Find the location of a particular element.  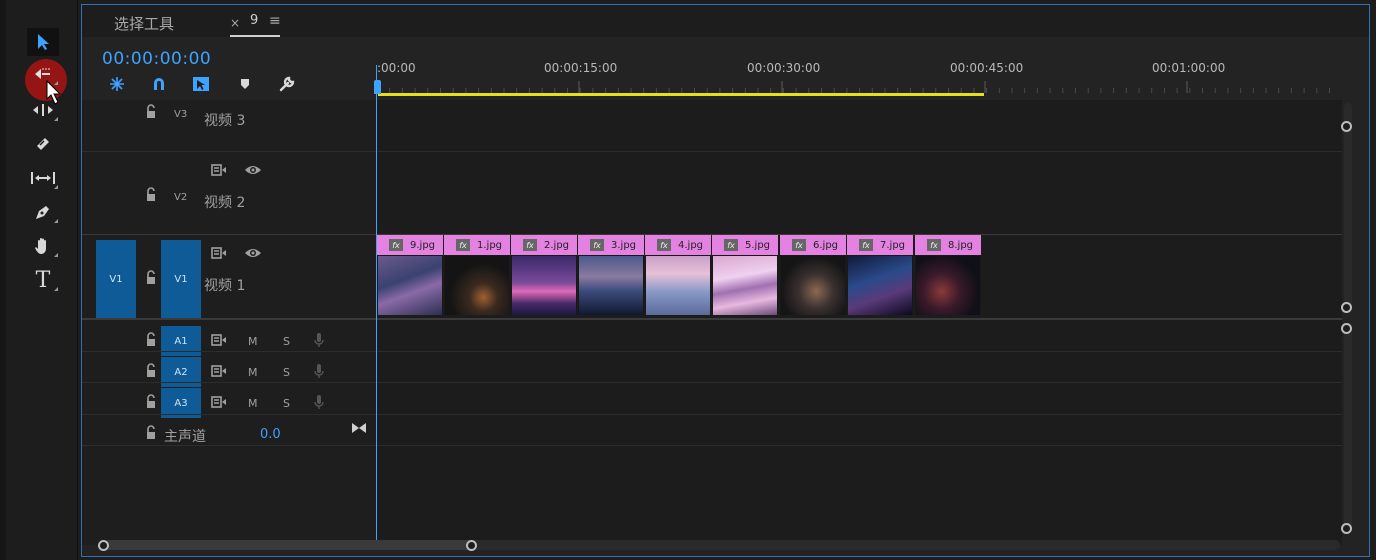

zoom-handle-left is located at coordinates (103, 545).